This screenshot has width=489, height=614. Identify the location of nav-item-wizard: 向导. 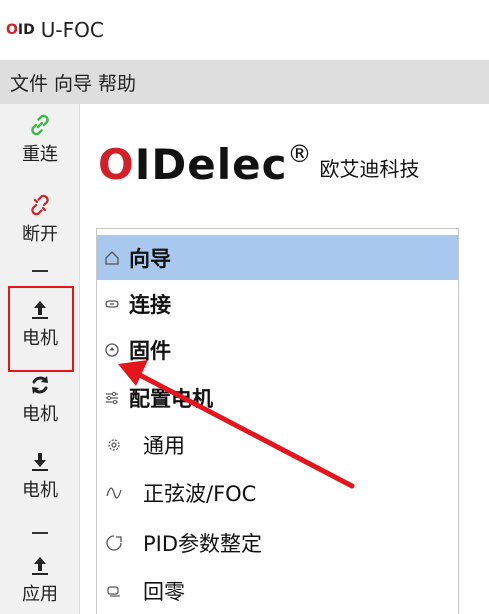
(277, 257).